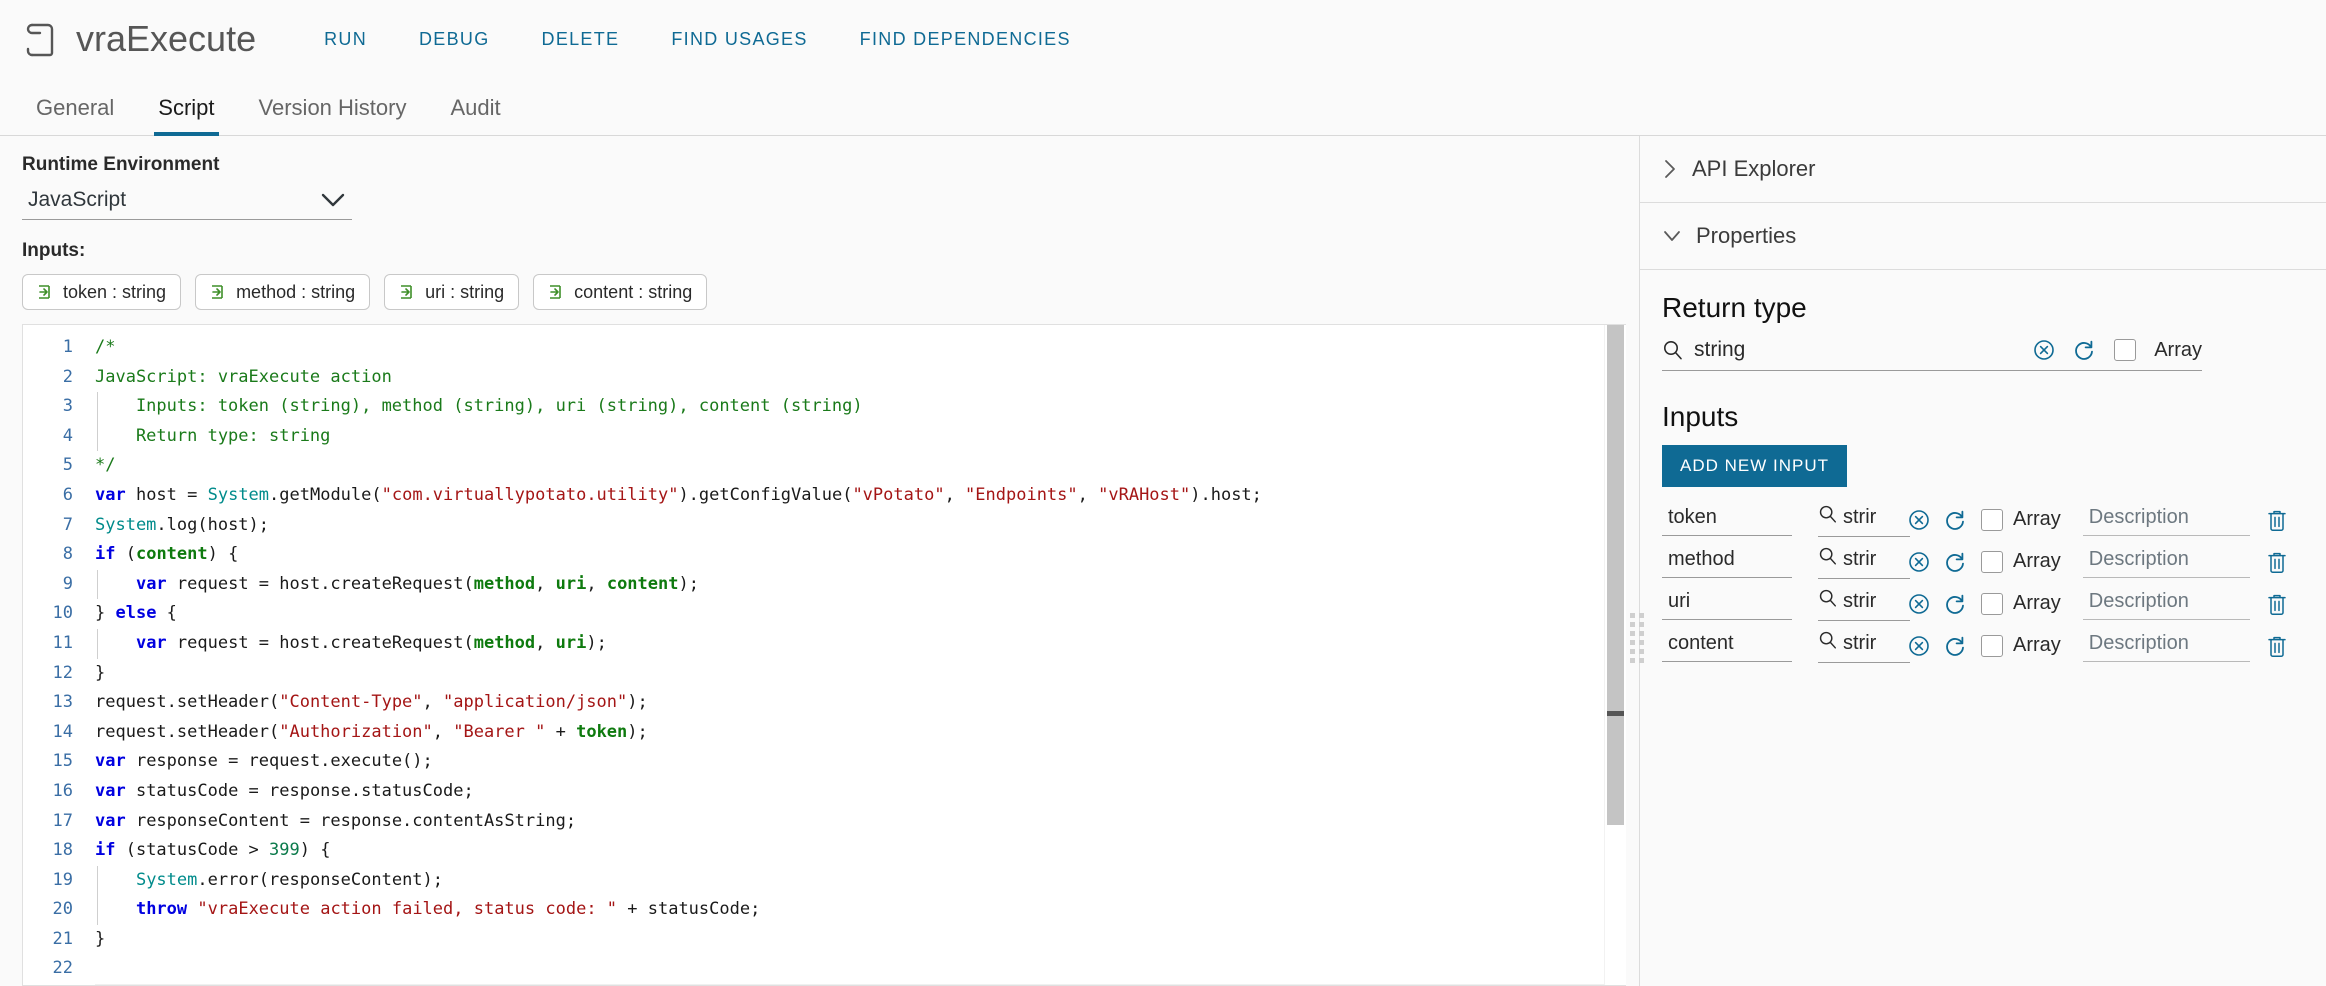 This screenshot has height=986, width=2326. Describe the element at coordinates (62, 642) in the screenshot. I see `line-number: 11` at that location.